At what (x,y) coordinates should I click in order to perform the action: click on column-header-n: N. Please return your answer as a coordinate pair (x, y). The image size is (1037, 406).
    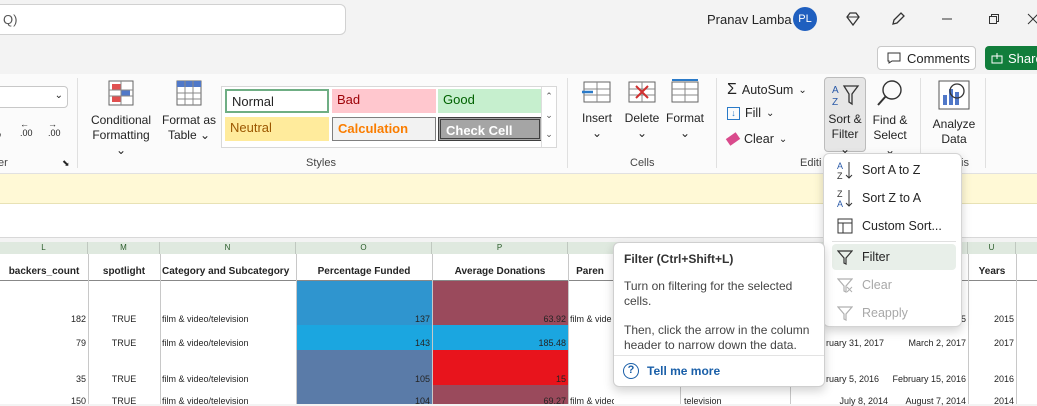
    Looking at the image, I should click on (228, 248).